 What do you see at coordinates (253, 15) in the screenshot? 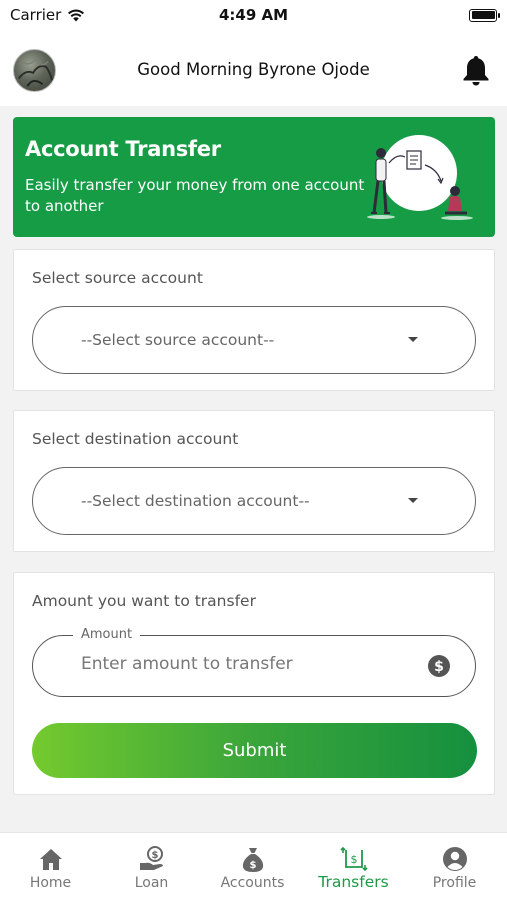
I see `status-bar: Carrier 4:49 AM` at bounding box center [253, 15].